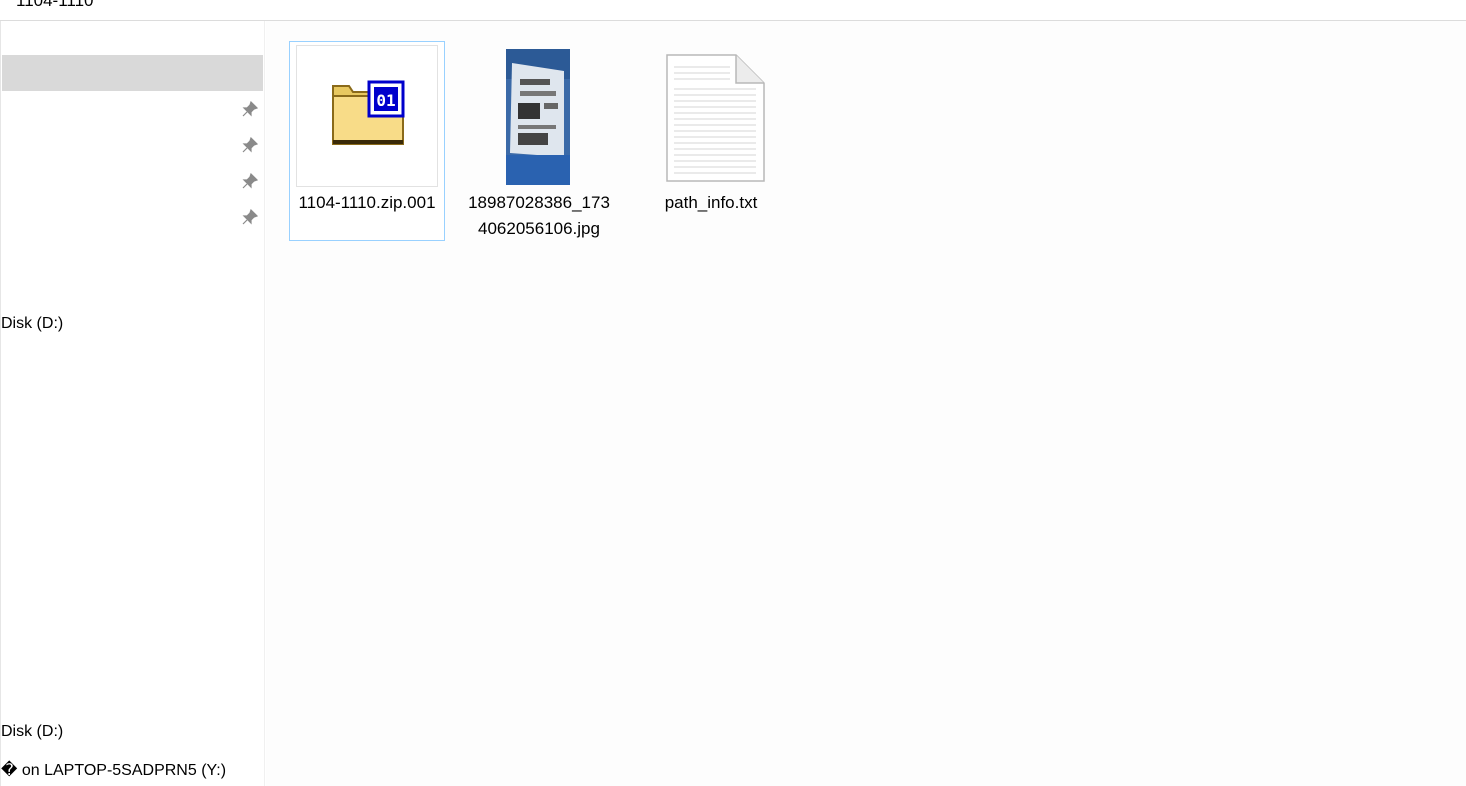 The height and width of the screenshot is (786, 1466). I want to click on file-item-zip: 01 1104-1110.zip.001, so click(367, 141).